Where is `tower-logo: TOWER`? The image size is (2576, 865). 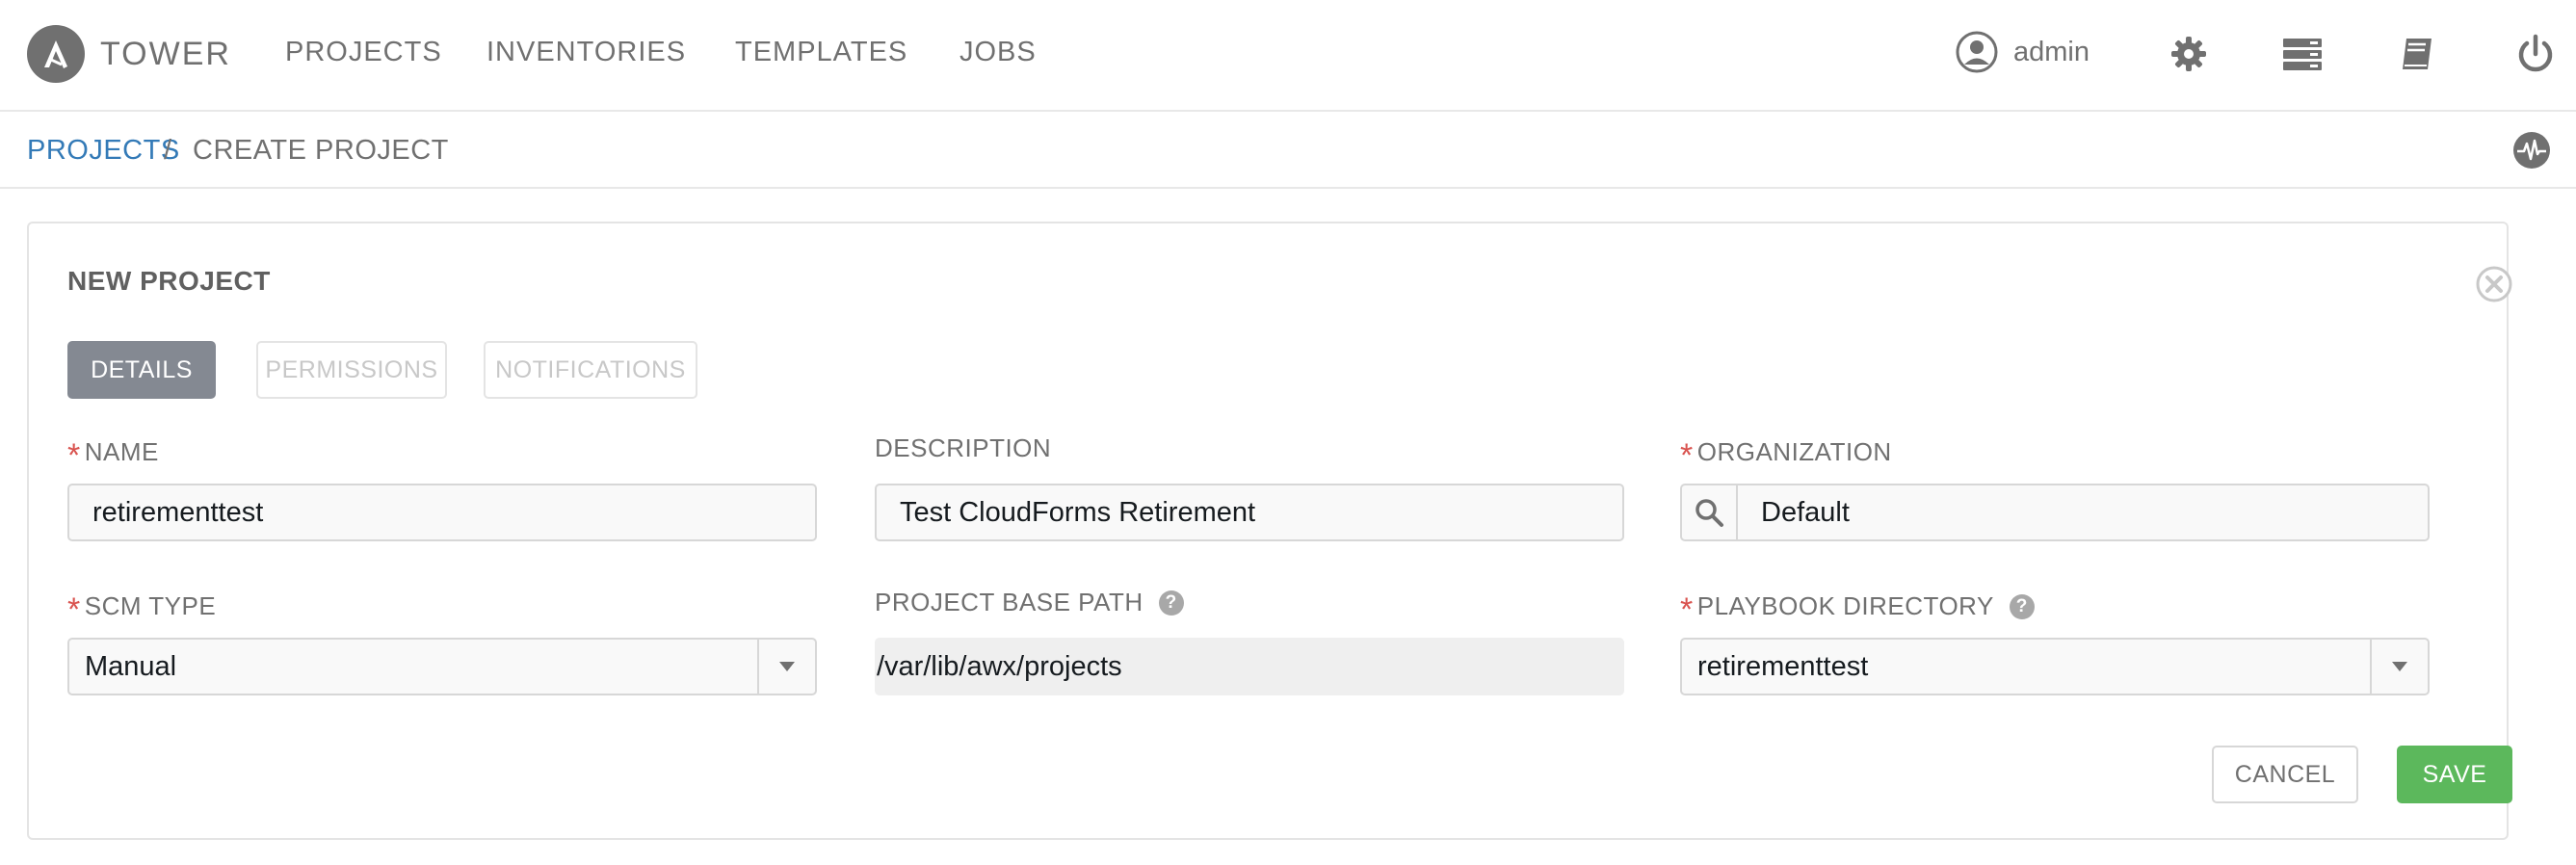 tower-logo: TOWER is located at coordinates (129, 54).